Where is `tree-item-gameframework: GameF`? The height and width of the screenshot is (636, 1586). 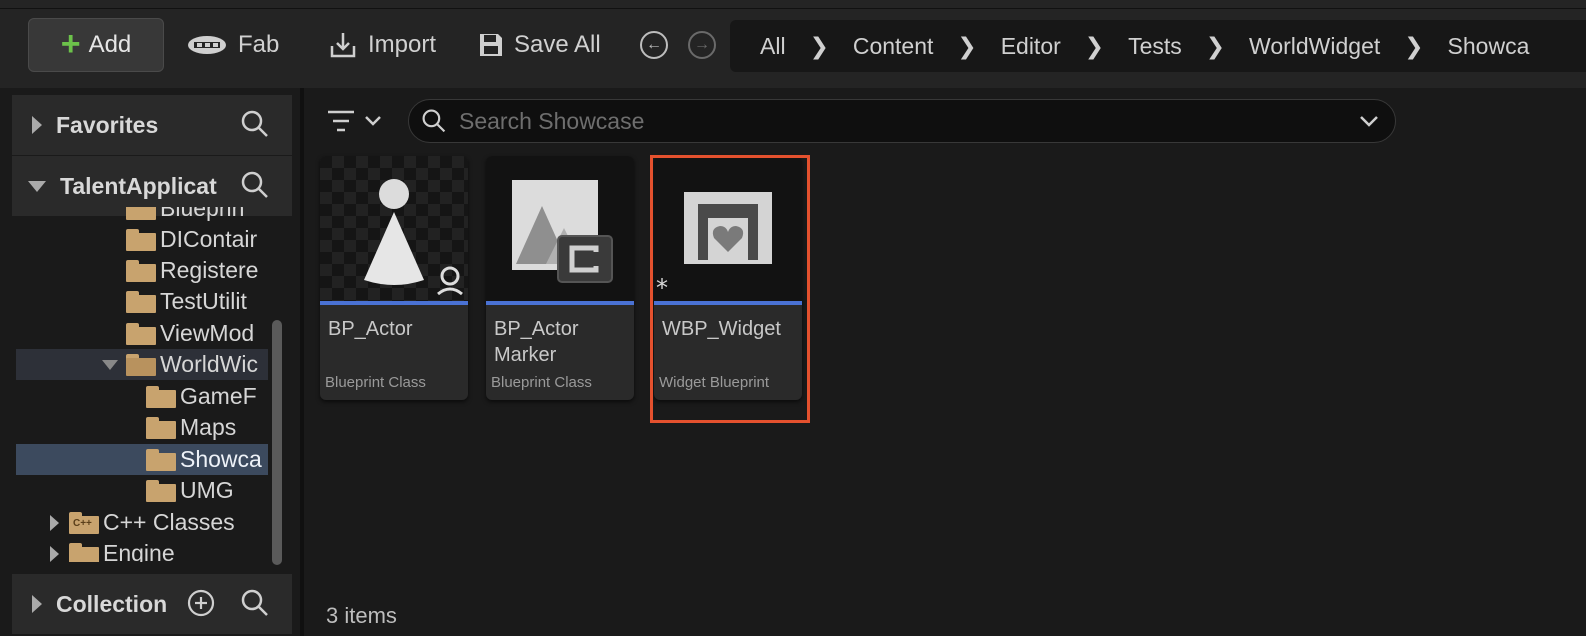
tree-item-gameframework: GameF is located at coordinates (142, 396).